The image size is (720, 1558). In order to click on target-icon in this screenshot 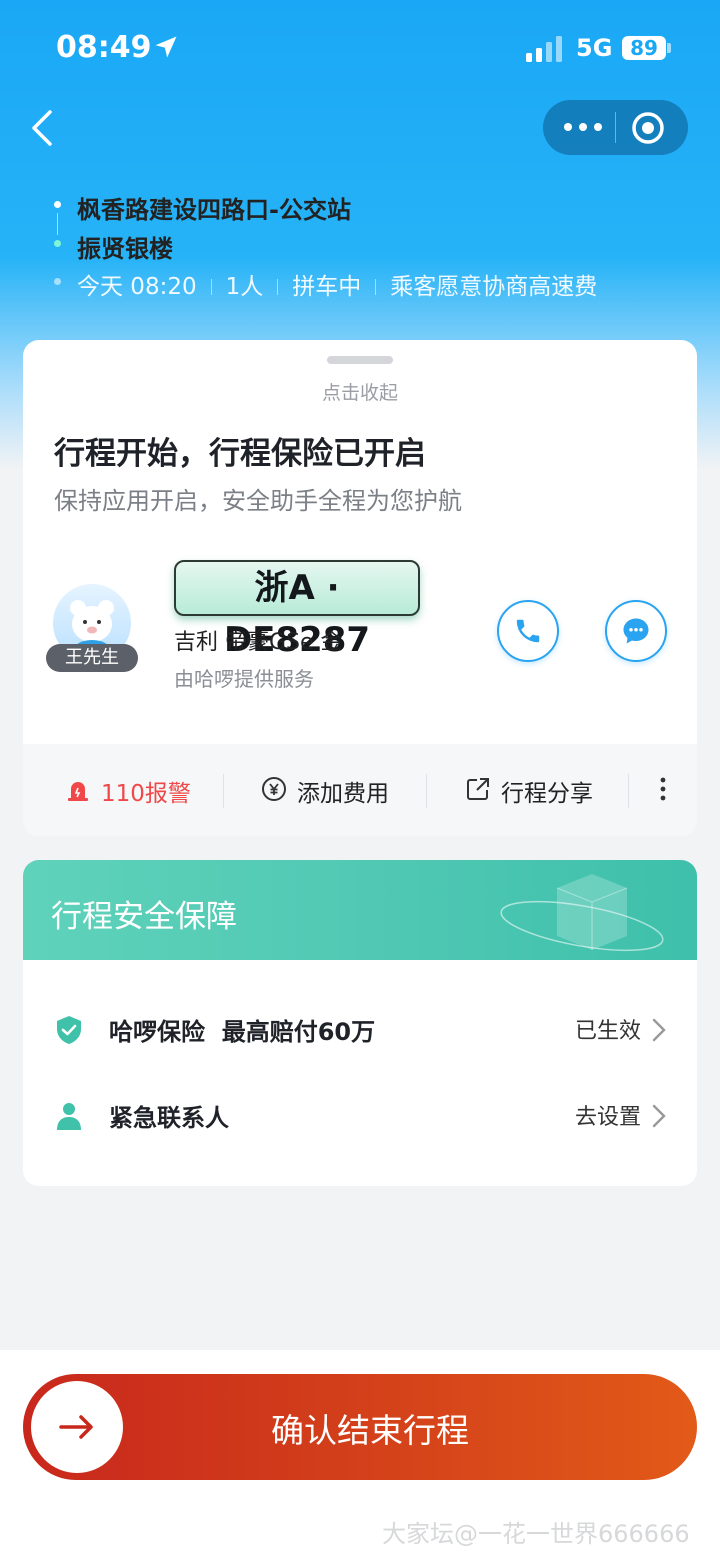, I will do `click(648, 128)`.